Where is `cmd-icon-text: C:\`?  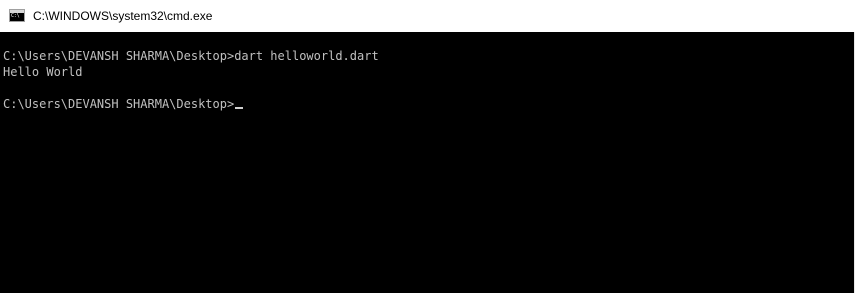 cmd-icon-text: C:\ is located at coordinates (15, 16).